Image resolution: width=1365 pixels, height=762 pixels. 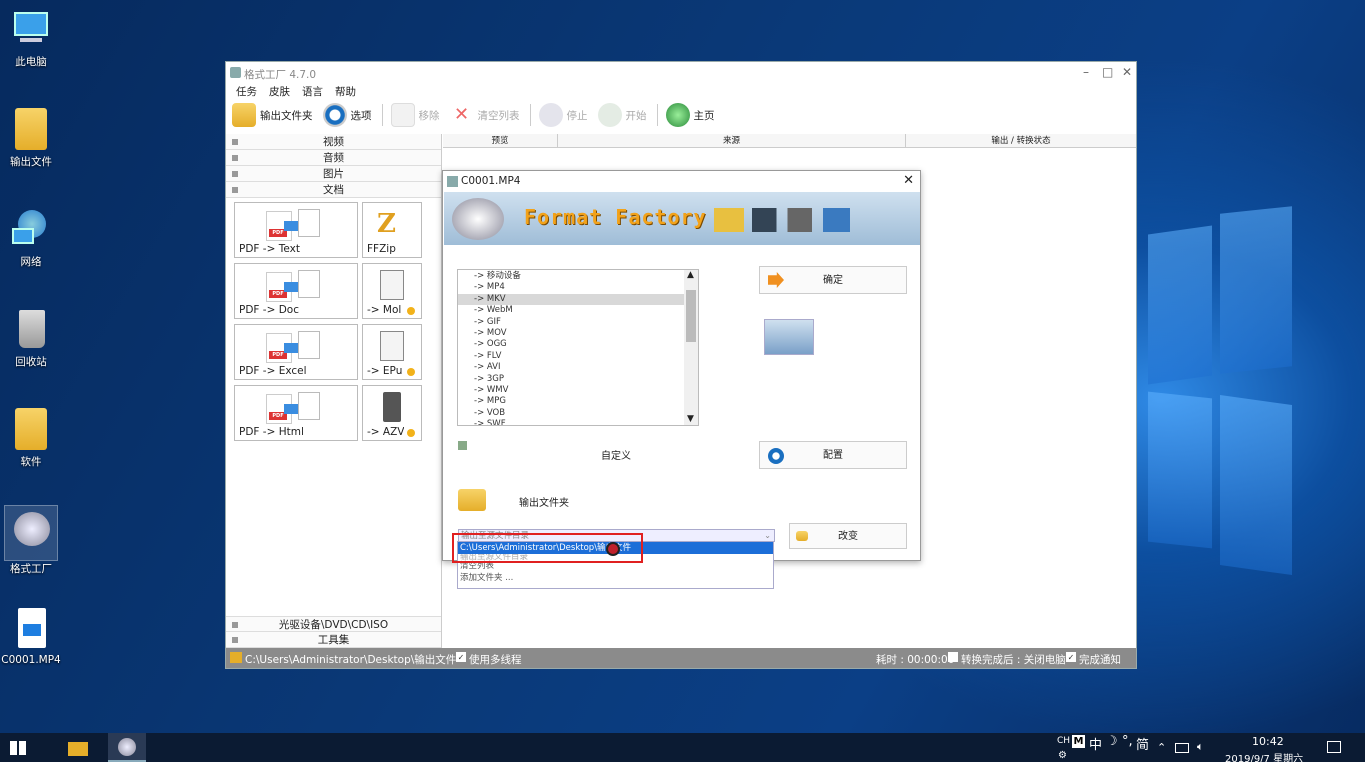 I want to click on remove-button: 移除, so click(x=415, y=115).